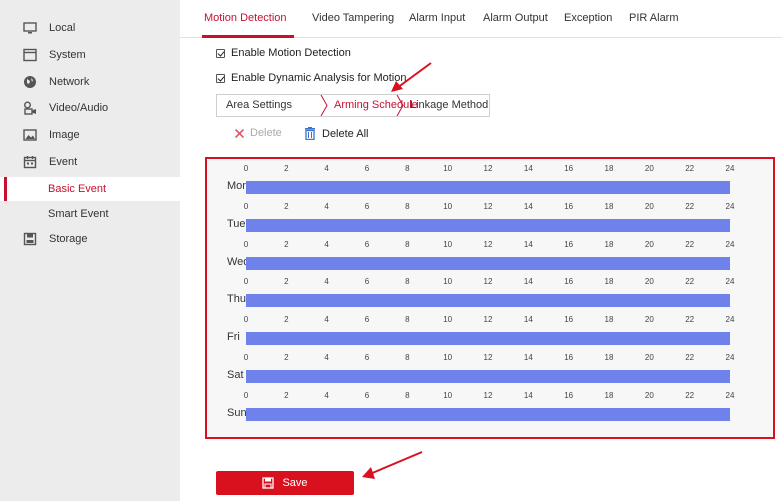 This screenshot has width=782, height=501. What do you see at coordinates (90, 55) in the screenshot?
I see `sidebar-item-system: System` at bounding box center [90, 55].